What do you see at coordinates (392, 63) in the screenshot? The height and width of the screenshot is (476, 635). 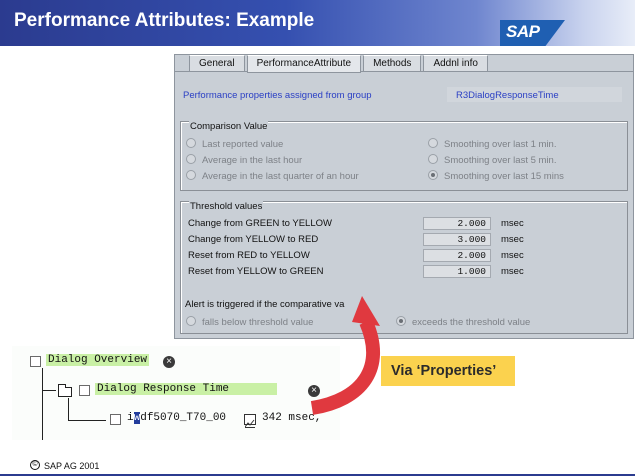 I see `tab-methods: Methods` at bounding box center [392, 63].